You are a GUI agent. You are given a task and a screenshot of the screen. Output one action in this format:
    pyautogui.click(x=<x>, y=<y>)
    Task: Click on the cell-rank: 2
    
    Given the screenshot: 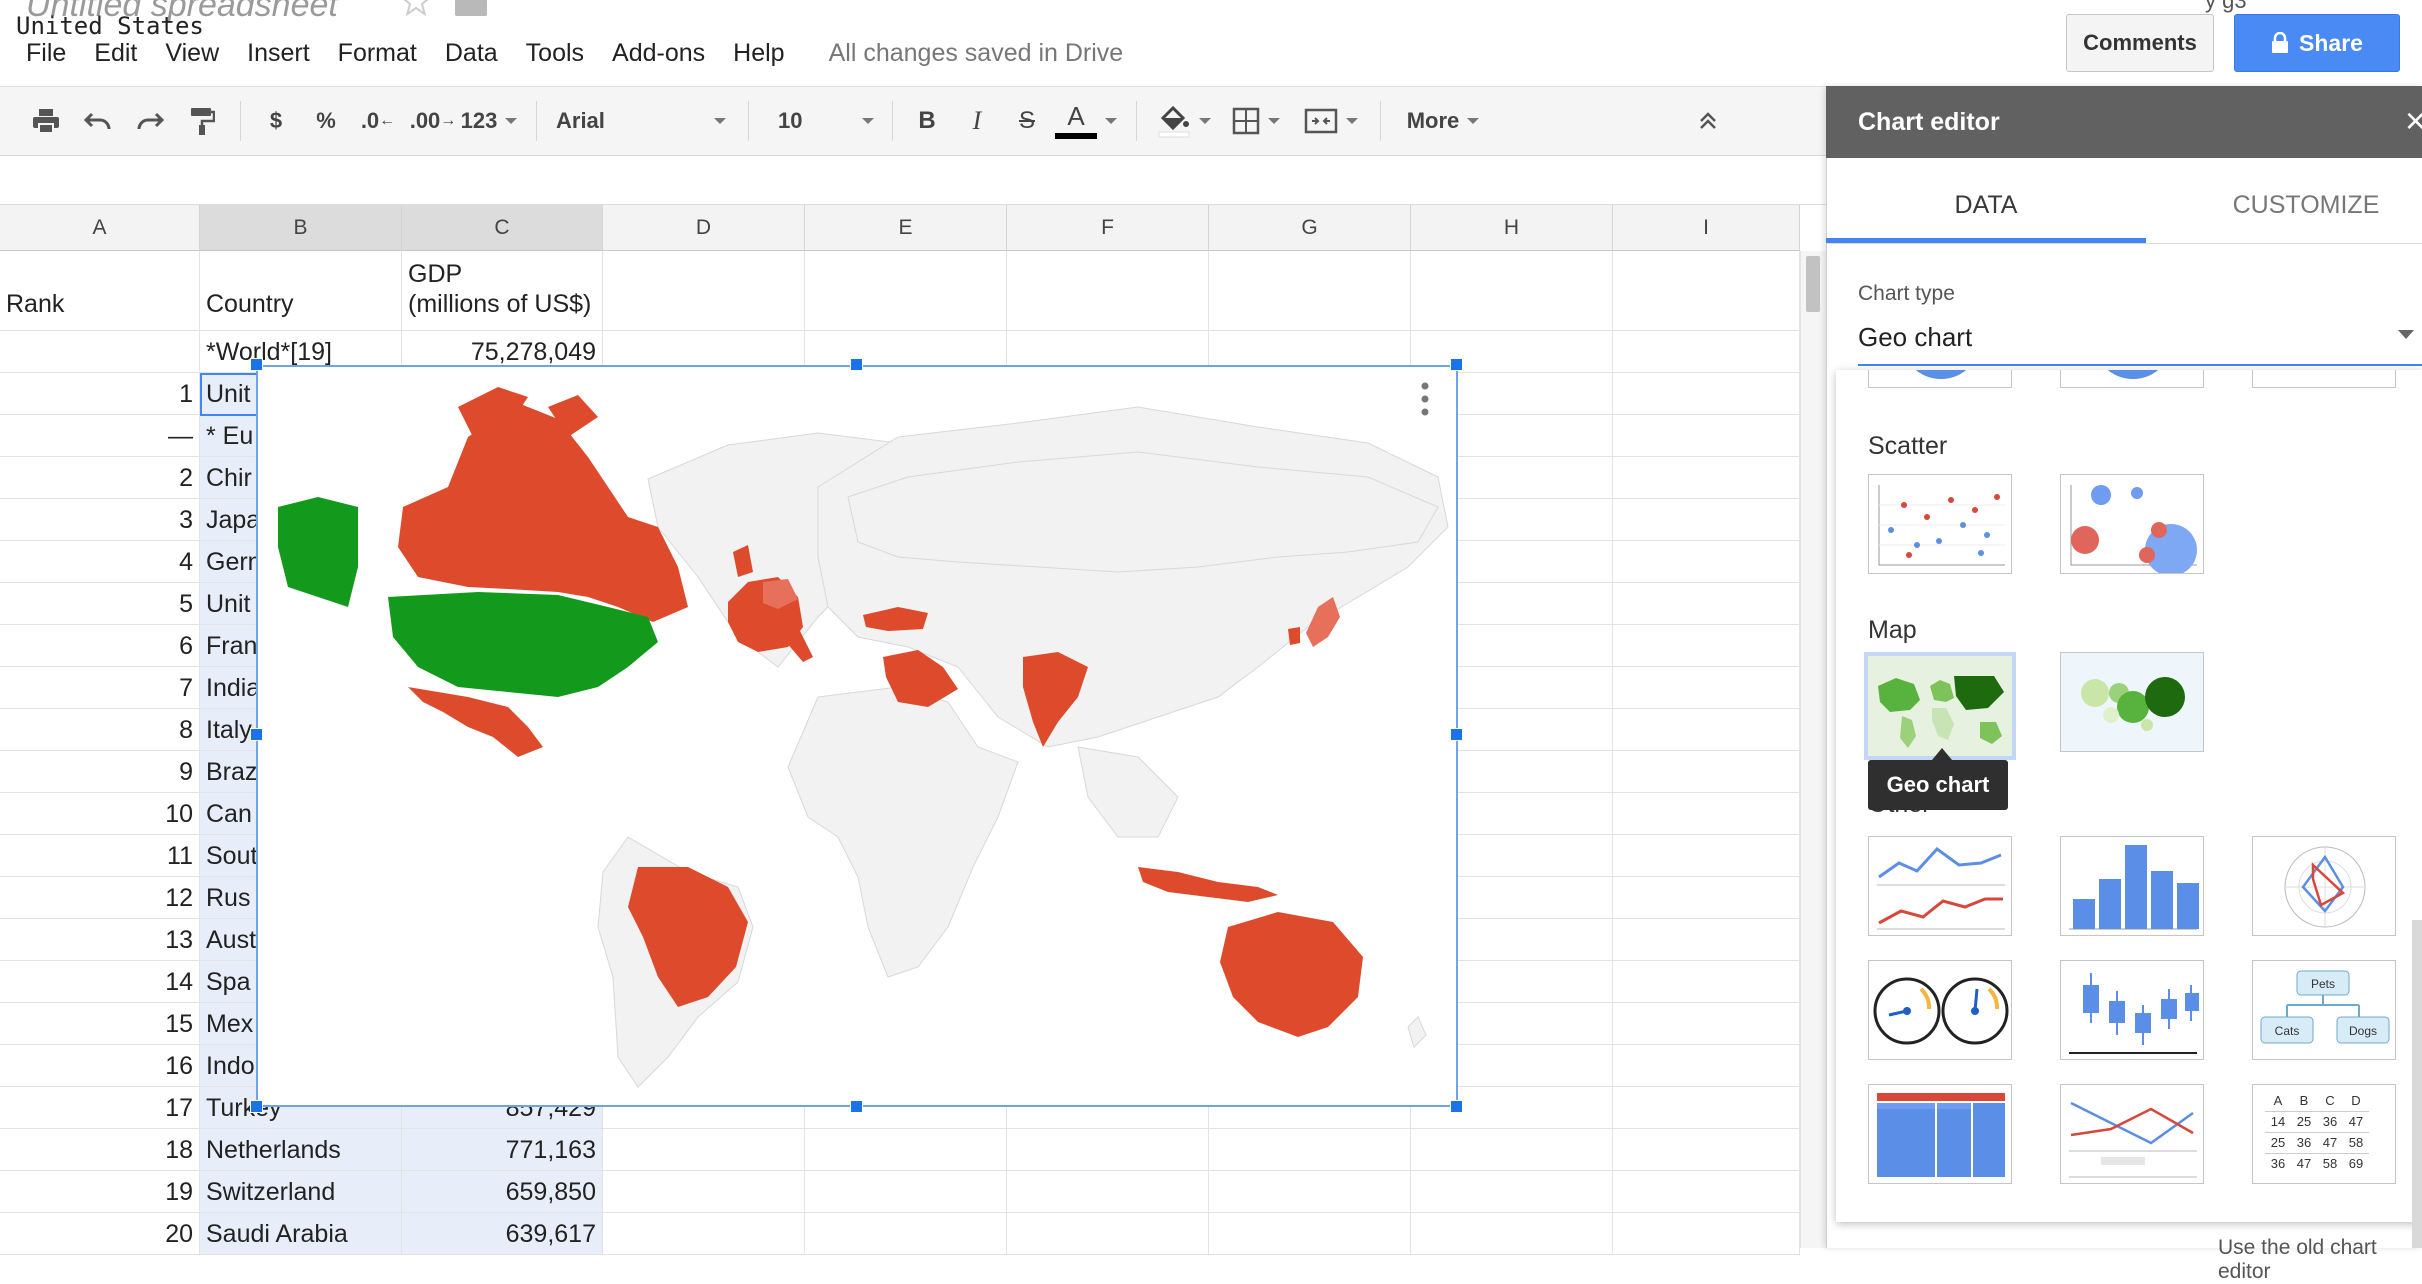 What is the action you would take?
    pyautogui.click(x=100, y=478)
    